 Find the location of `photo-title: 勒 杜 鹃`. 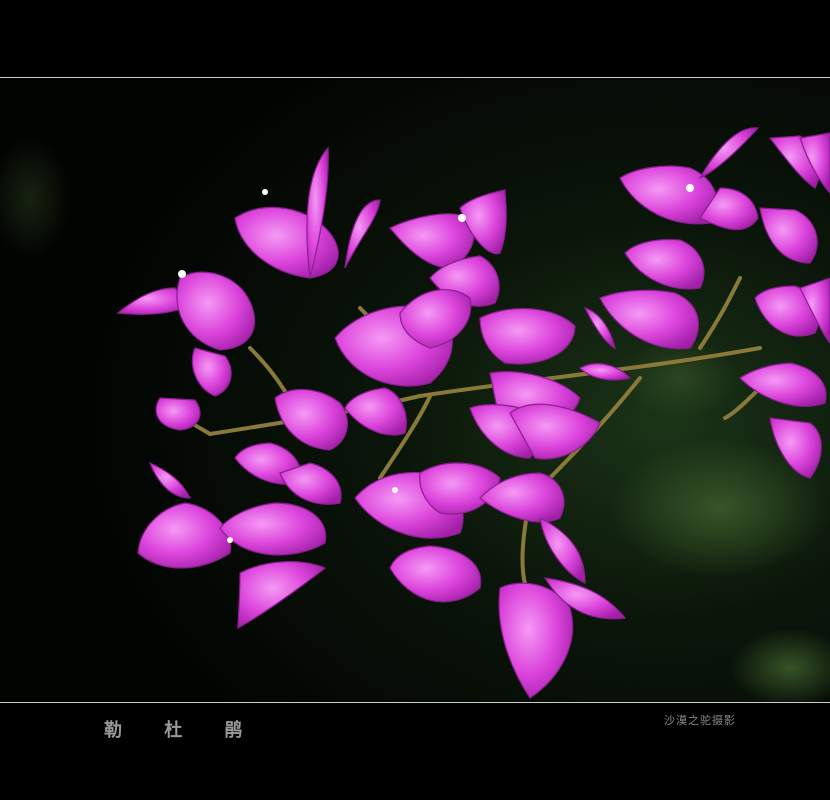

photo-title: 勒 杜 鹃 is located at coordinates (182, 730).